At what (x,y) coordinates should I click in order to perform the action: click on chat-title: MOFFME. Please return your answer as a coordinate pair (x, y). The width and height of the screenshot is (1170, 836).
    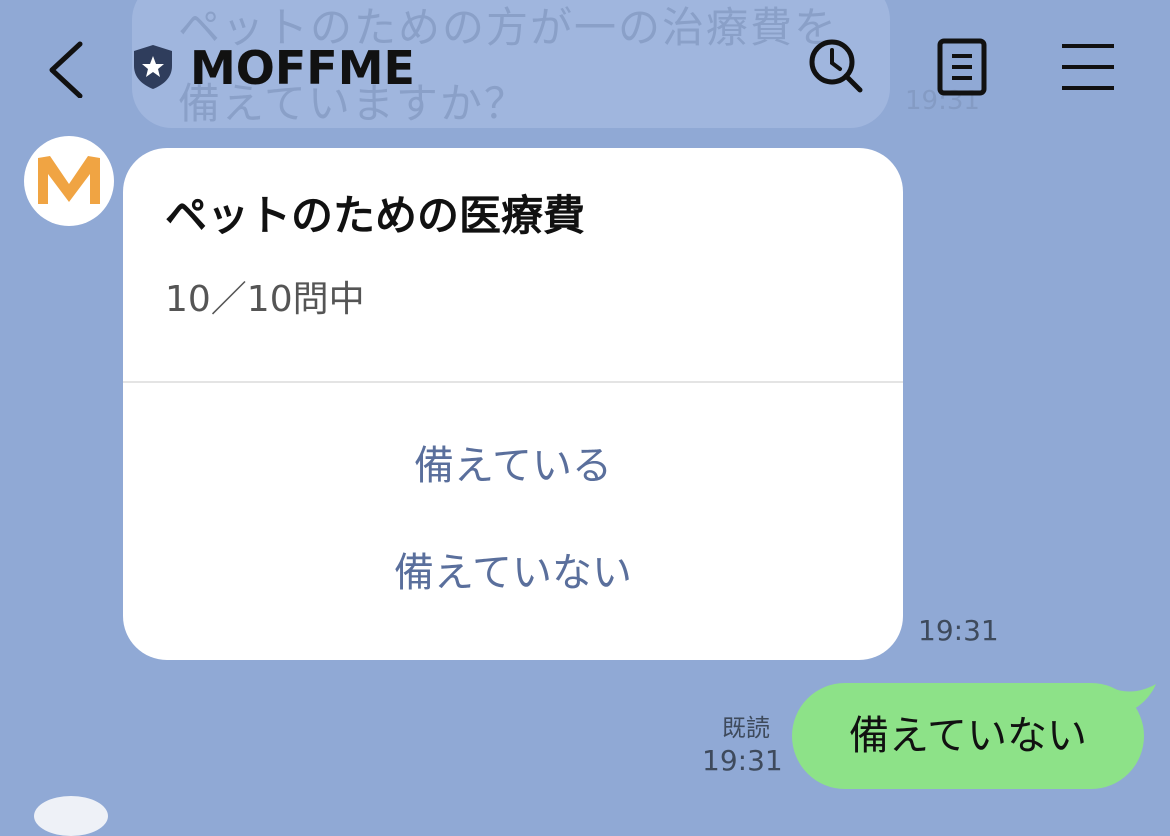
    Looking at the image, I should click on (302, 68).